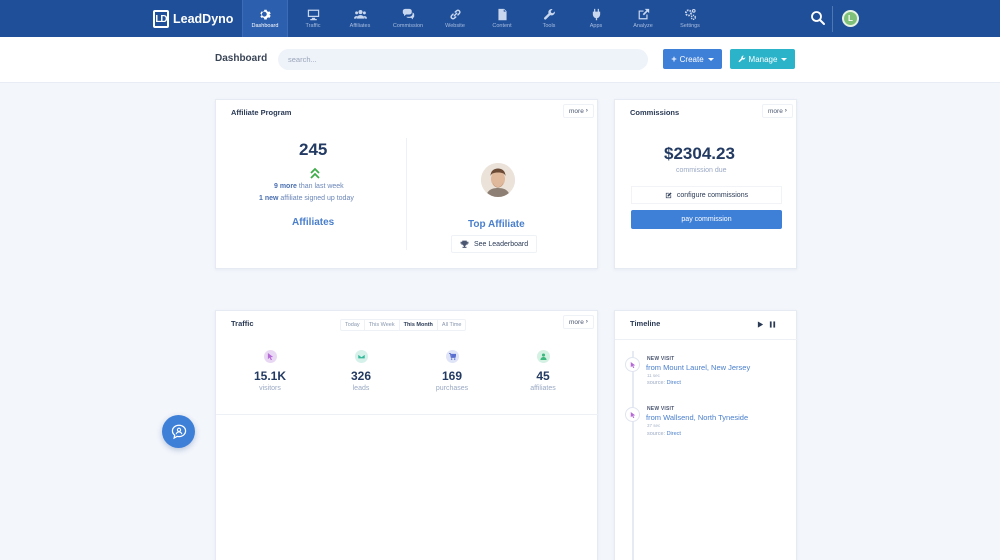  I want to click on stat-affiliates: 45 affiliates, so click(543, 371).